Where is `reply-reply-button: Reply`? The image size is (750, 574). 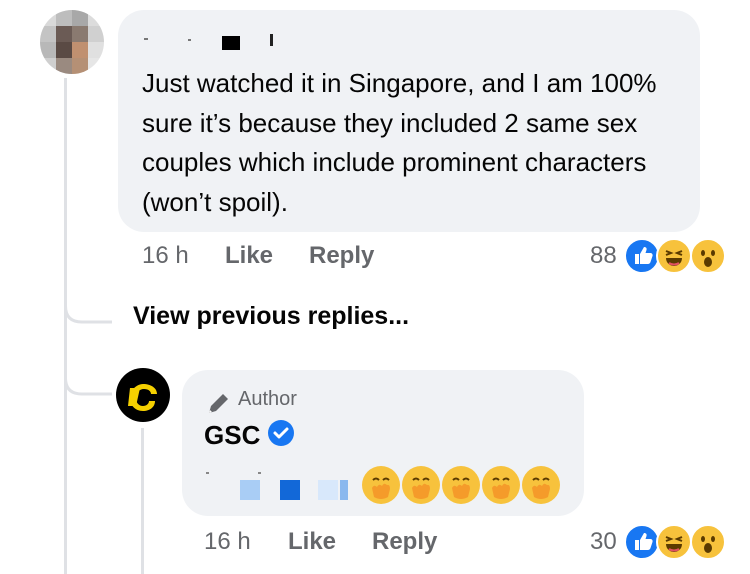
reply-reply-button: Reply is located at coordinates (404, 541).